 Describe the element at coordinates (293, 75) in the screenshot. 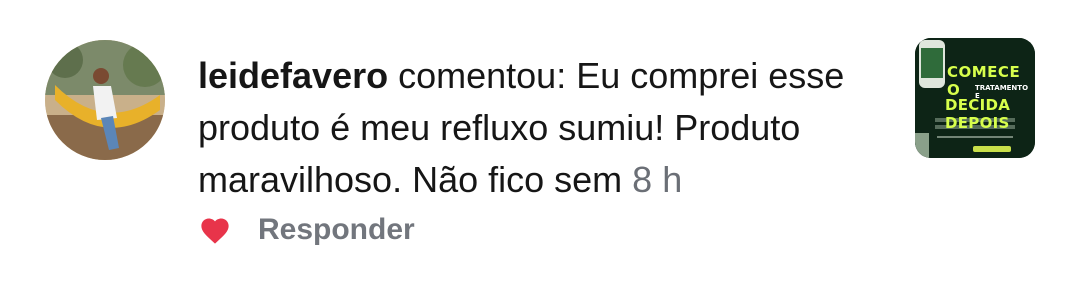

I see `comment-username: leidefavero` at that location.